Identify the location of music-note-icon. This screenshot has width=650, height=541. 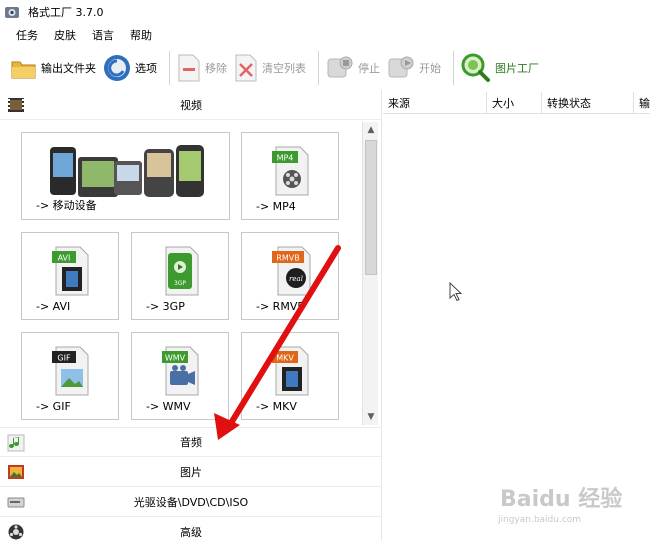
(16, 443).